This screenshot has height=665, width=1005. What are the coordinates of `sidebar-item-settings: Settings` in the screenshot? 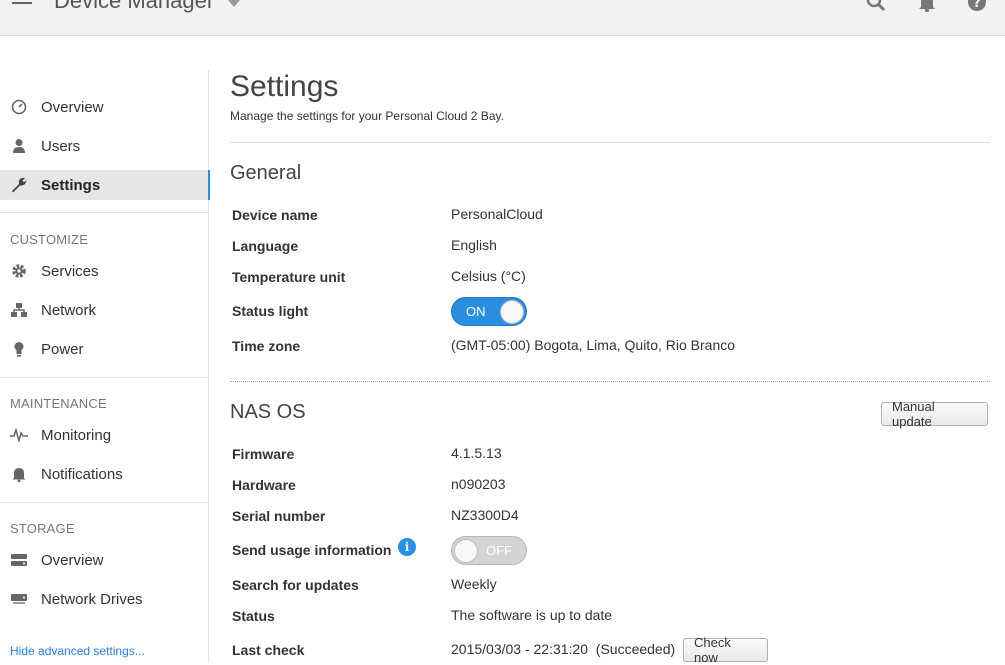 It's located at (105, 185).